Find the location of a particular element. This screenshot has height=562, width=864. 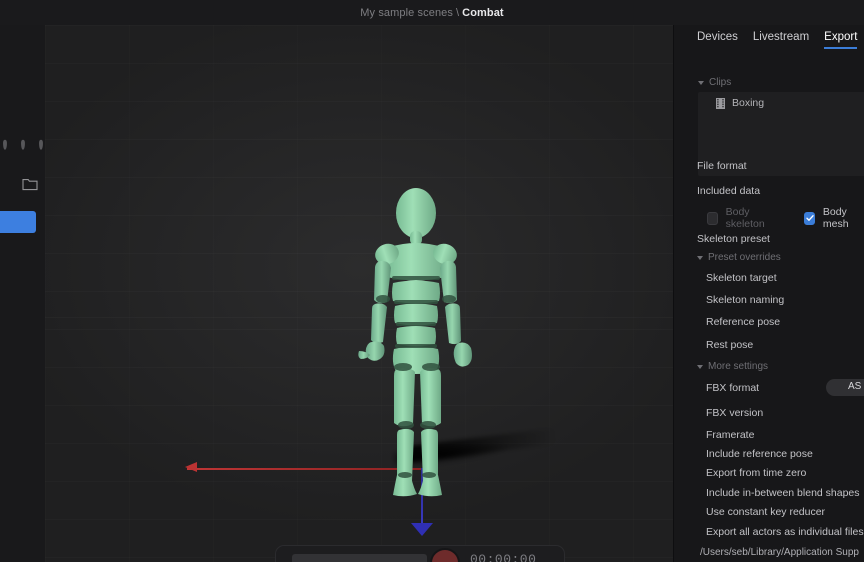

body-mesh-checkbox is located at coordinates (809, 218).